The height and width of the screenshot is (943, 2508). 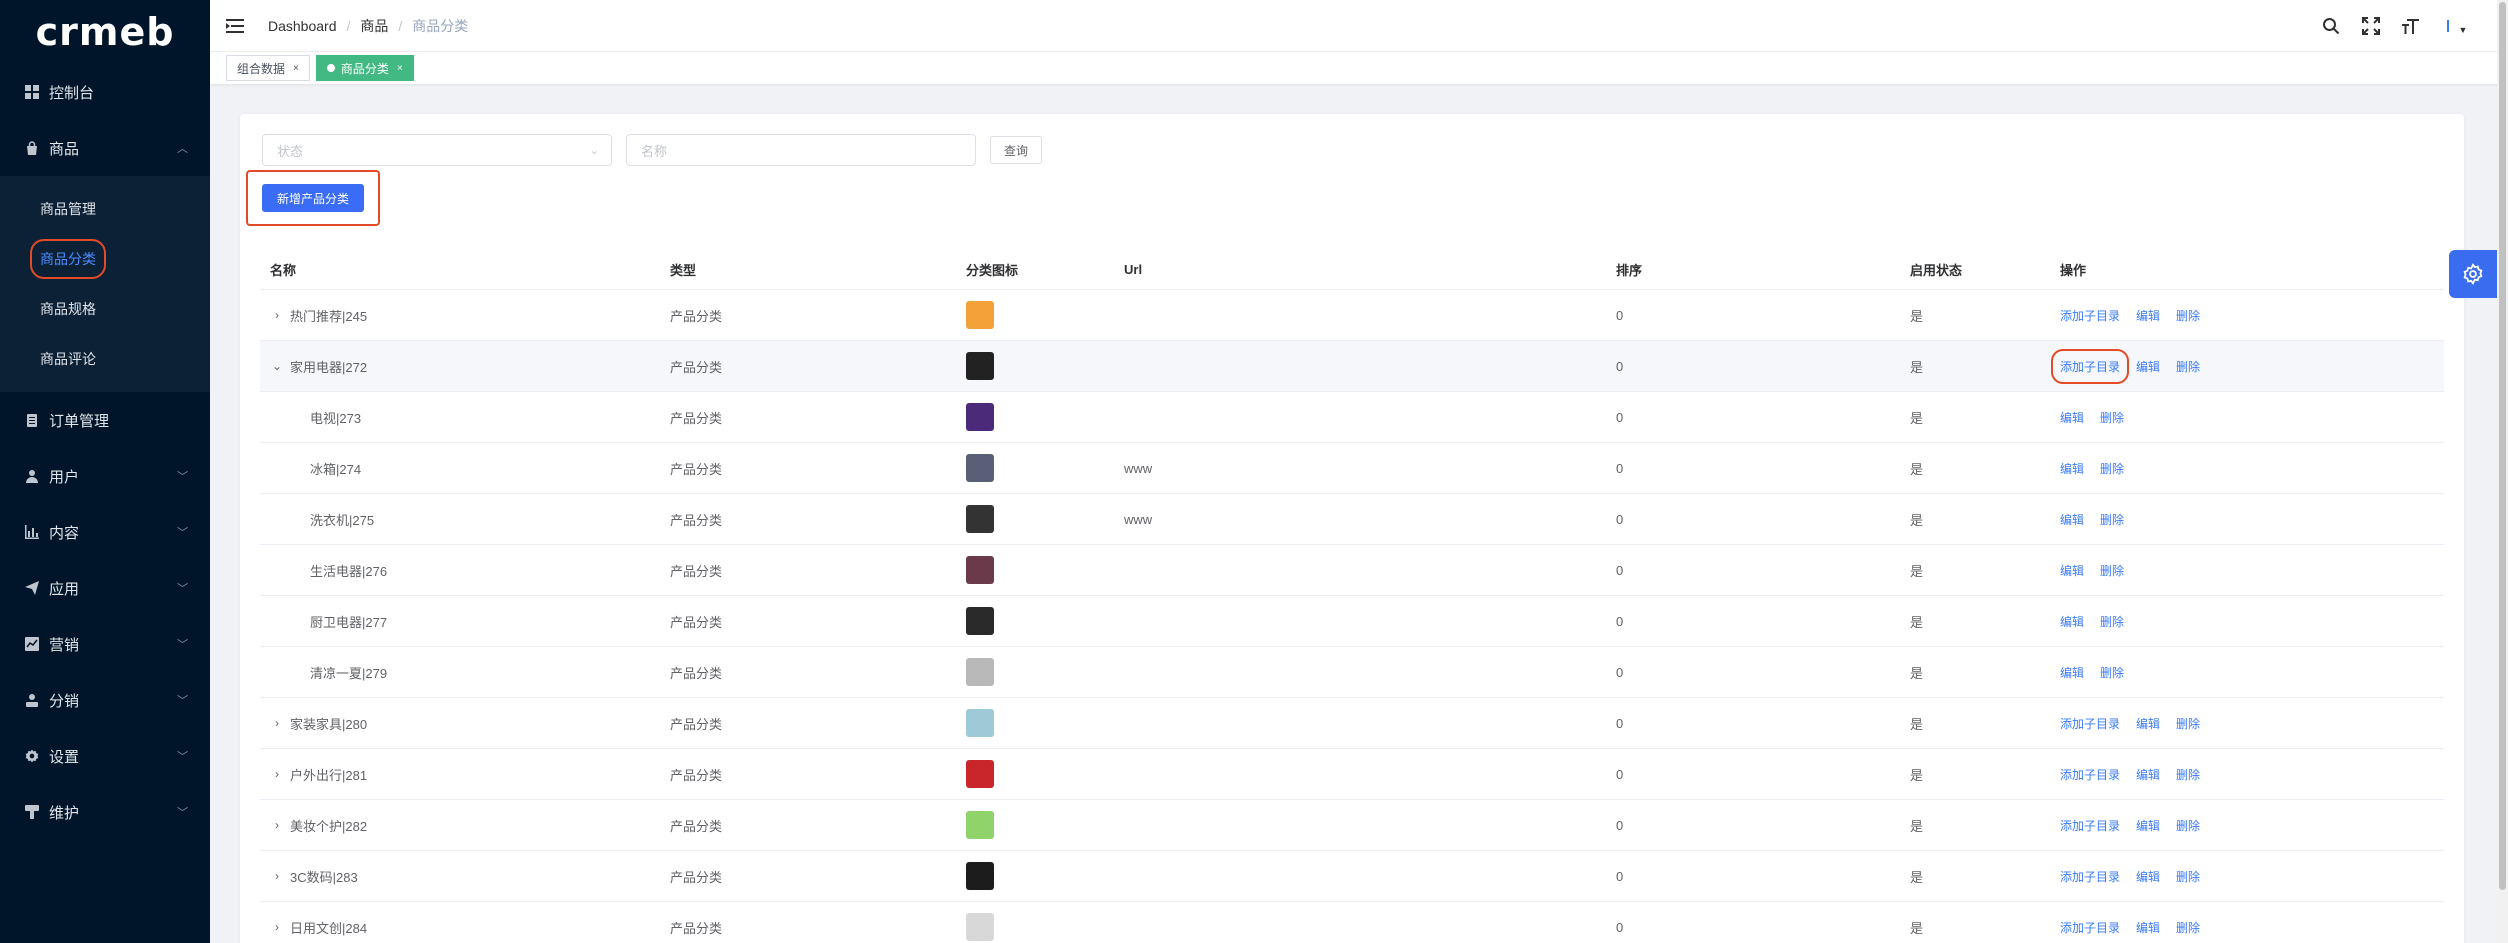 I want to click on sidebar-item-4: 内容 ﹀, so click(x=105, y=532).